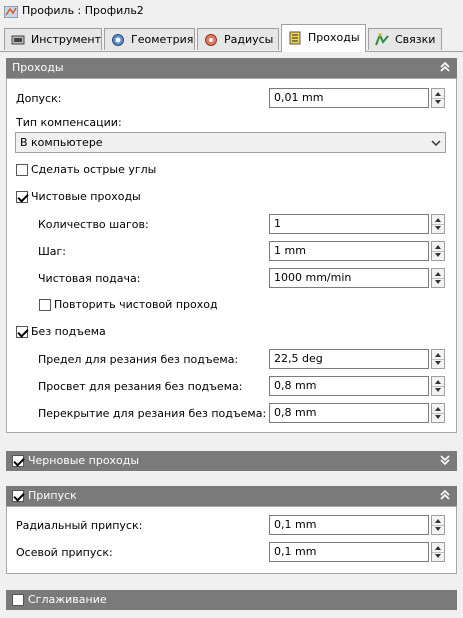  What do you see at coordinates (18, 496) in the screenshot?
I see `stock-checkbox` at bounding box center [18, 496].